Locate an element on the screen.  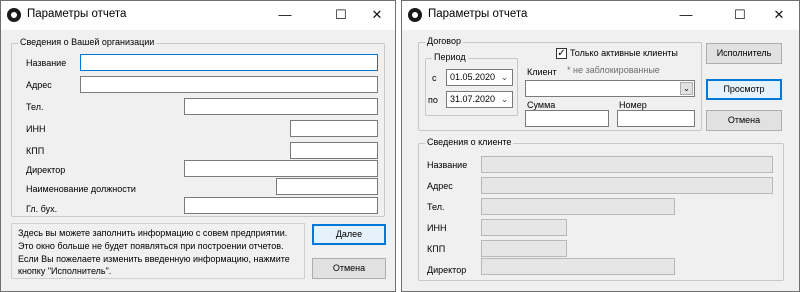
right-window-title: Параметры отчета is located at coordinates (478, 14).